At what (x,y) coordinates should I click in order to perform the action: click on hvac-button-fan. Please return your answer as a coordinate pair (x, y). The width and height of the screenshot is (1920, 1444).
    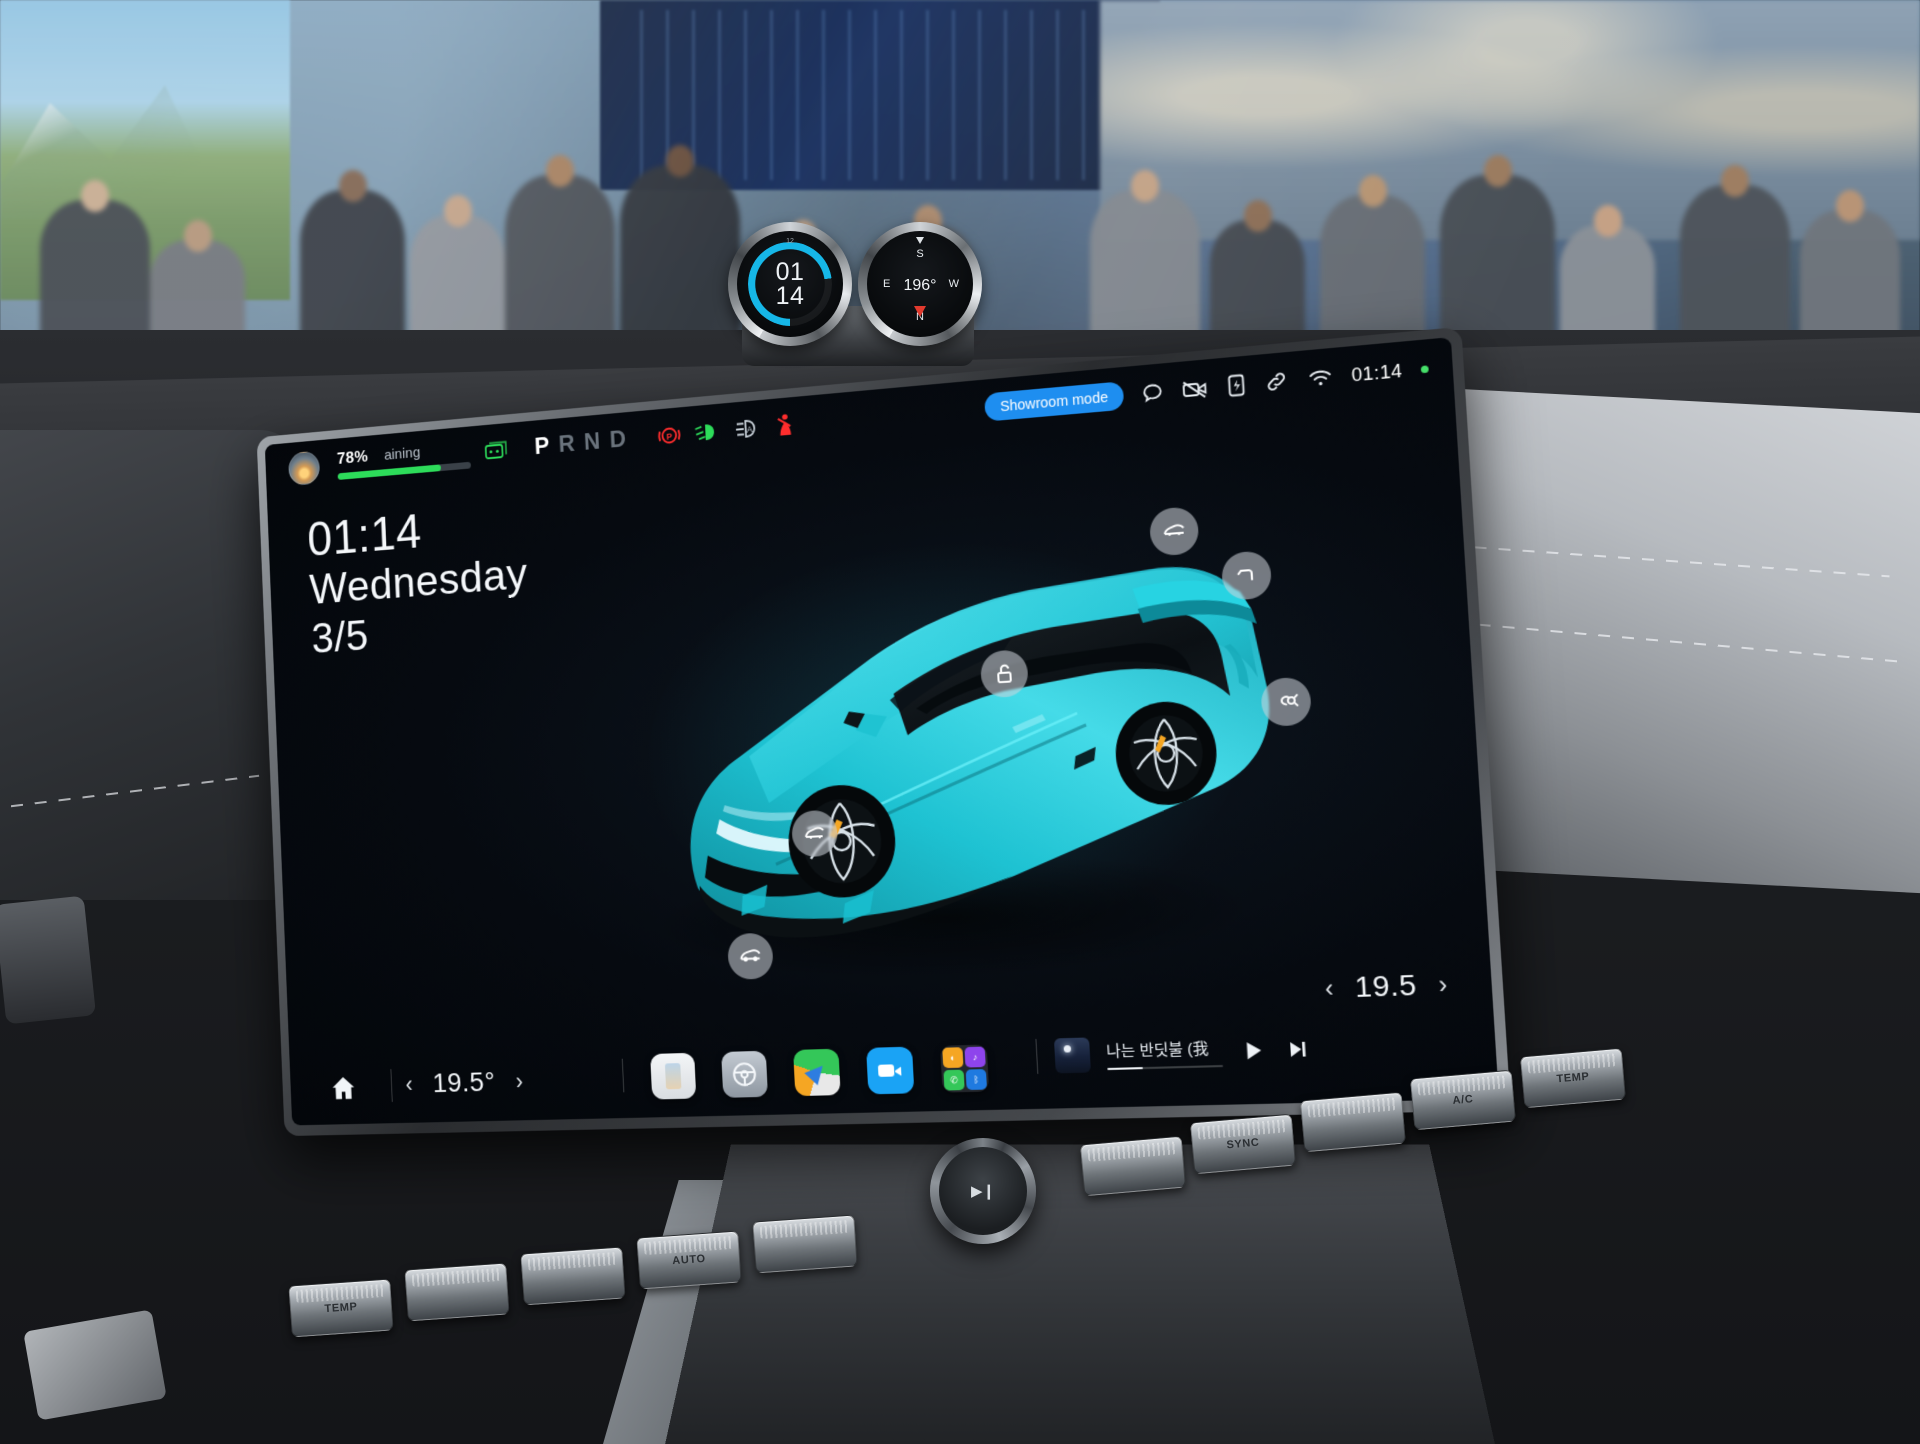
    Looking at the image, I should click on (573, 1276).